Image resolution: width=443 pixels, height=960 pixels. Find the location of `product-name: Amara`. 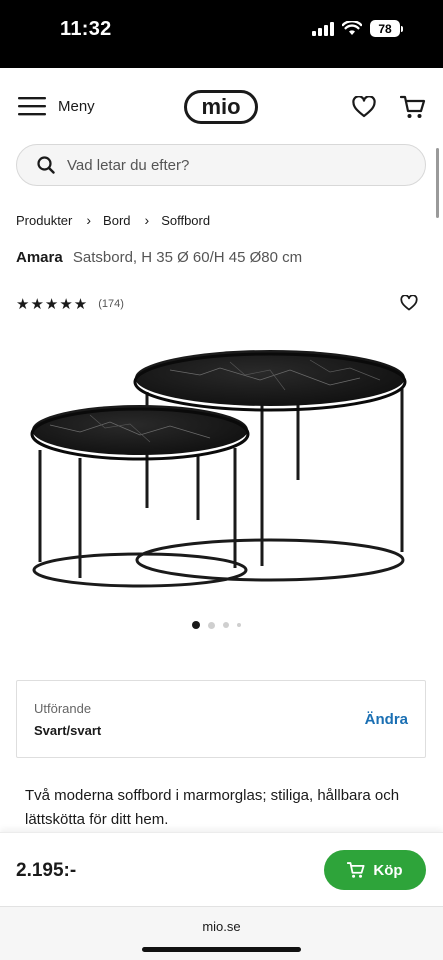

product-name: Amara is located at coordinates (39, 257).